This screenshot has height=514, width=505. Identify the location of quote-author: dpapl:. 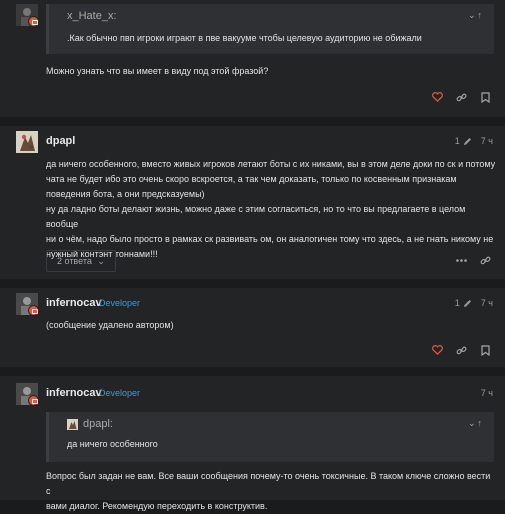
(98, 424).